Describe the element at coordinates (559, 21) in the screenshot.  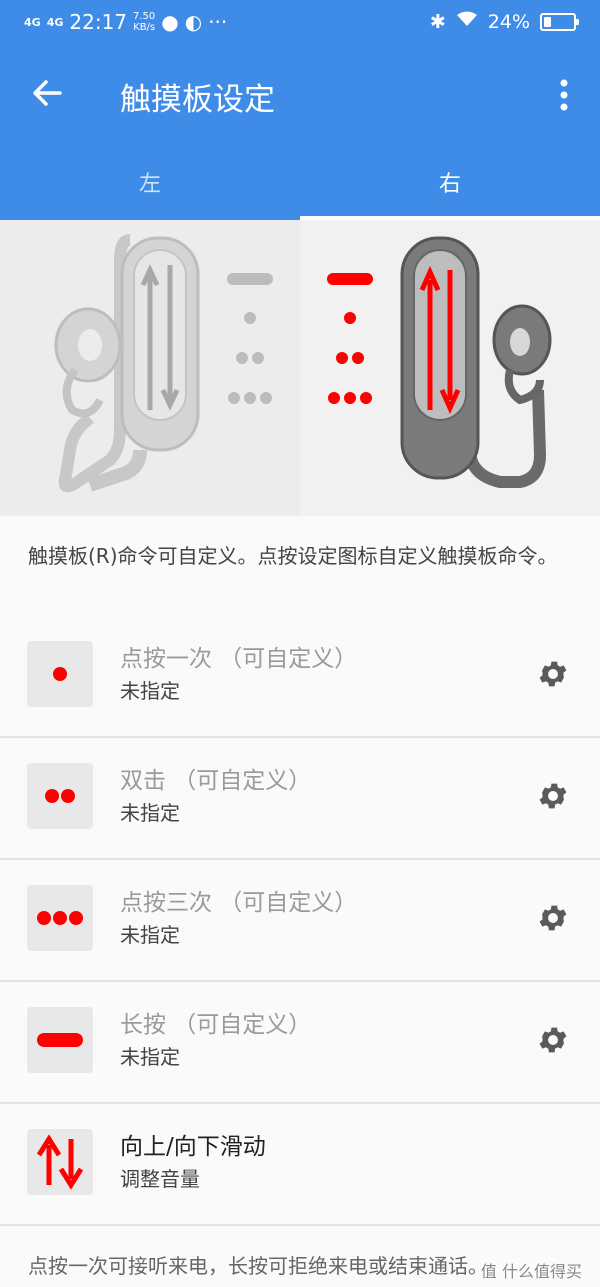
I see `battery-icon` at that location.